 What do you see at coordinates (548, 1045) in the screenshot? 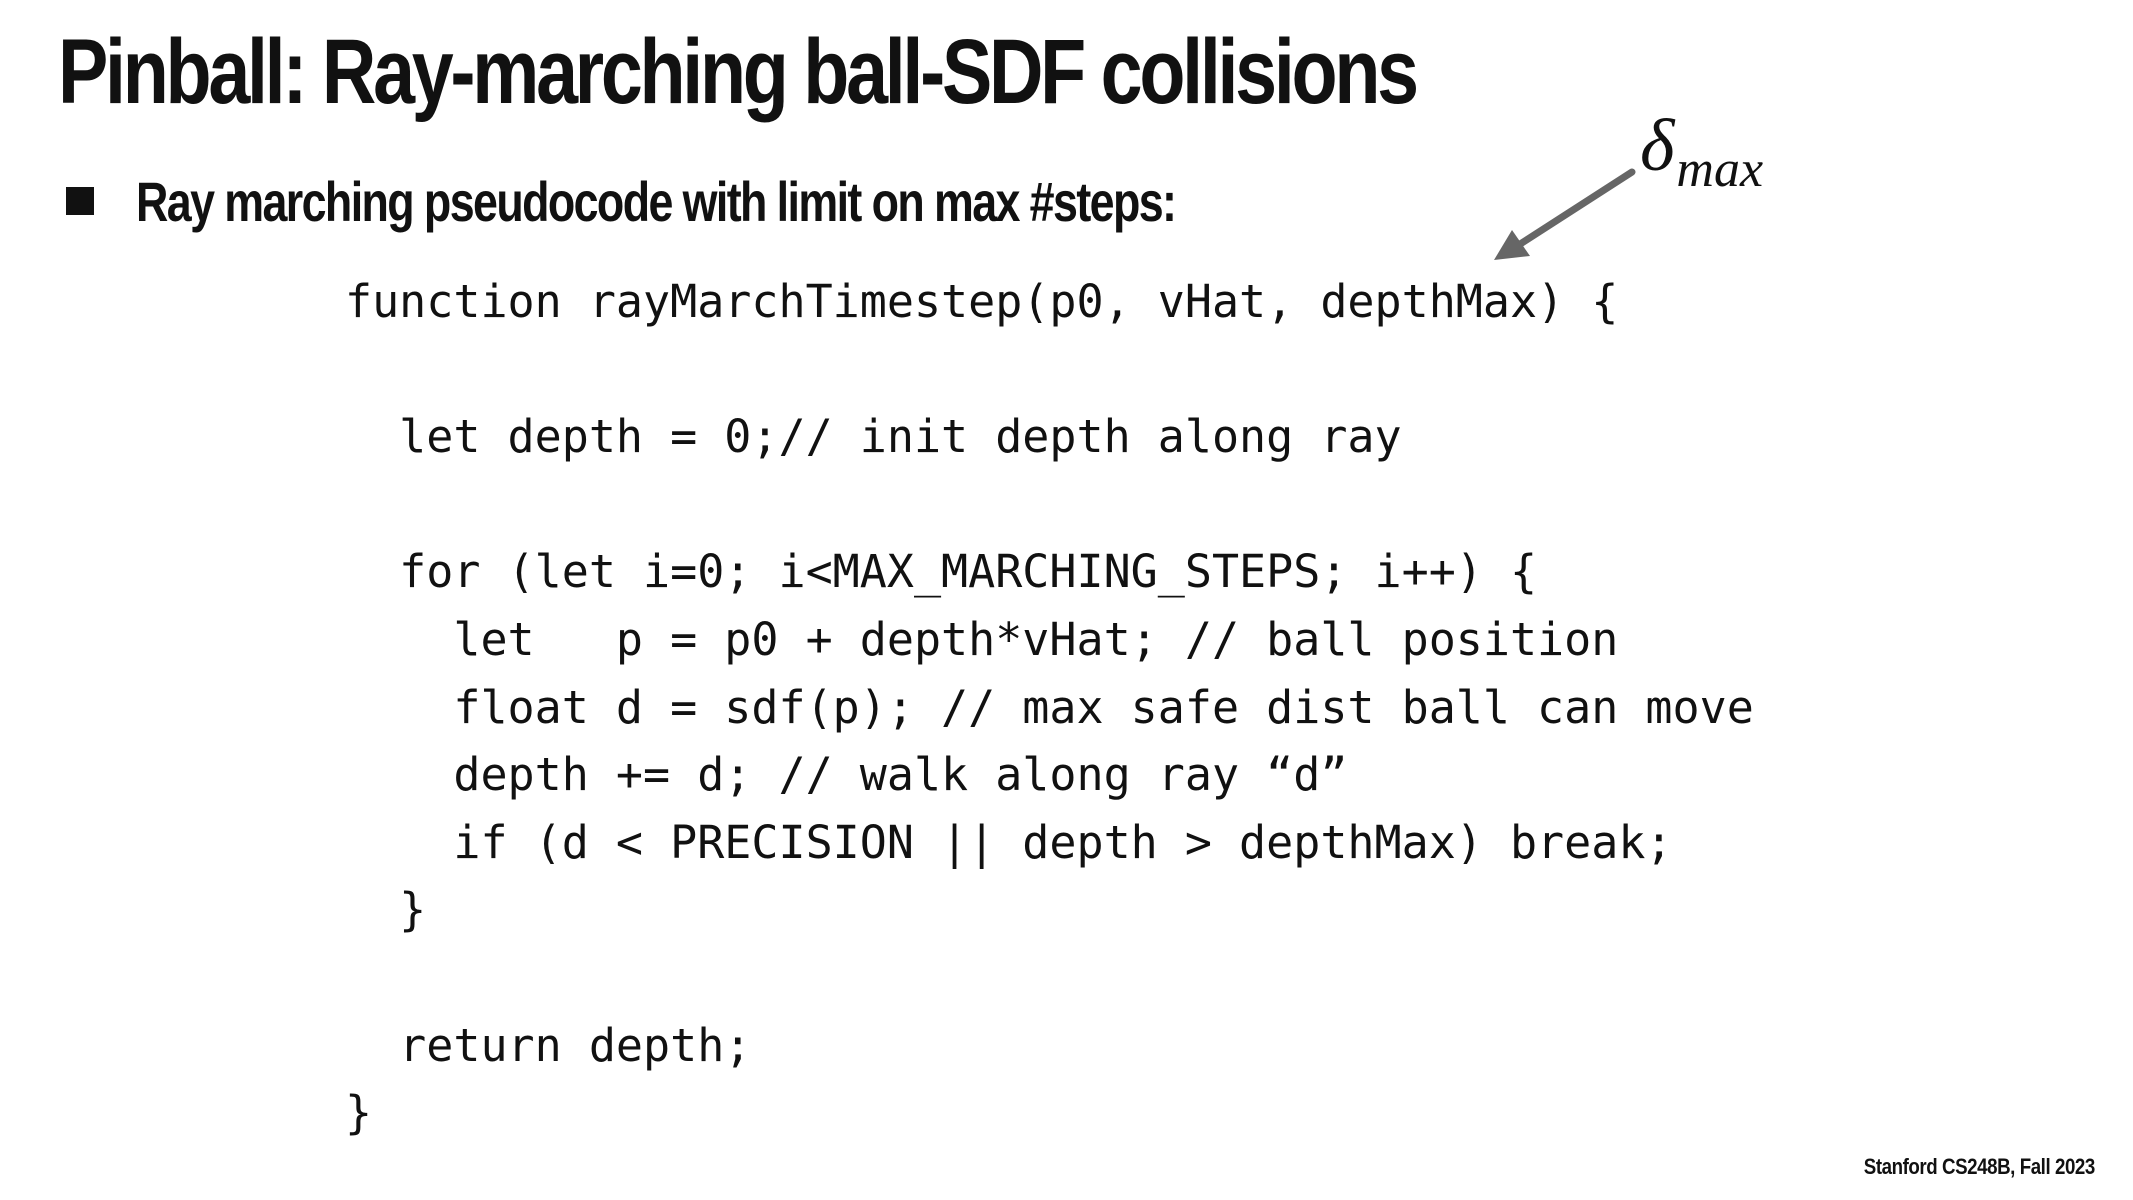
I see `code-line: return depth;` at bounding box center [548, 1045].